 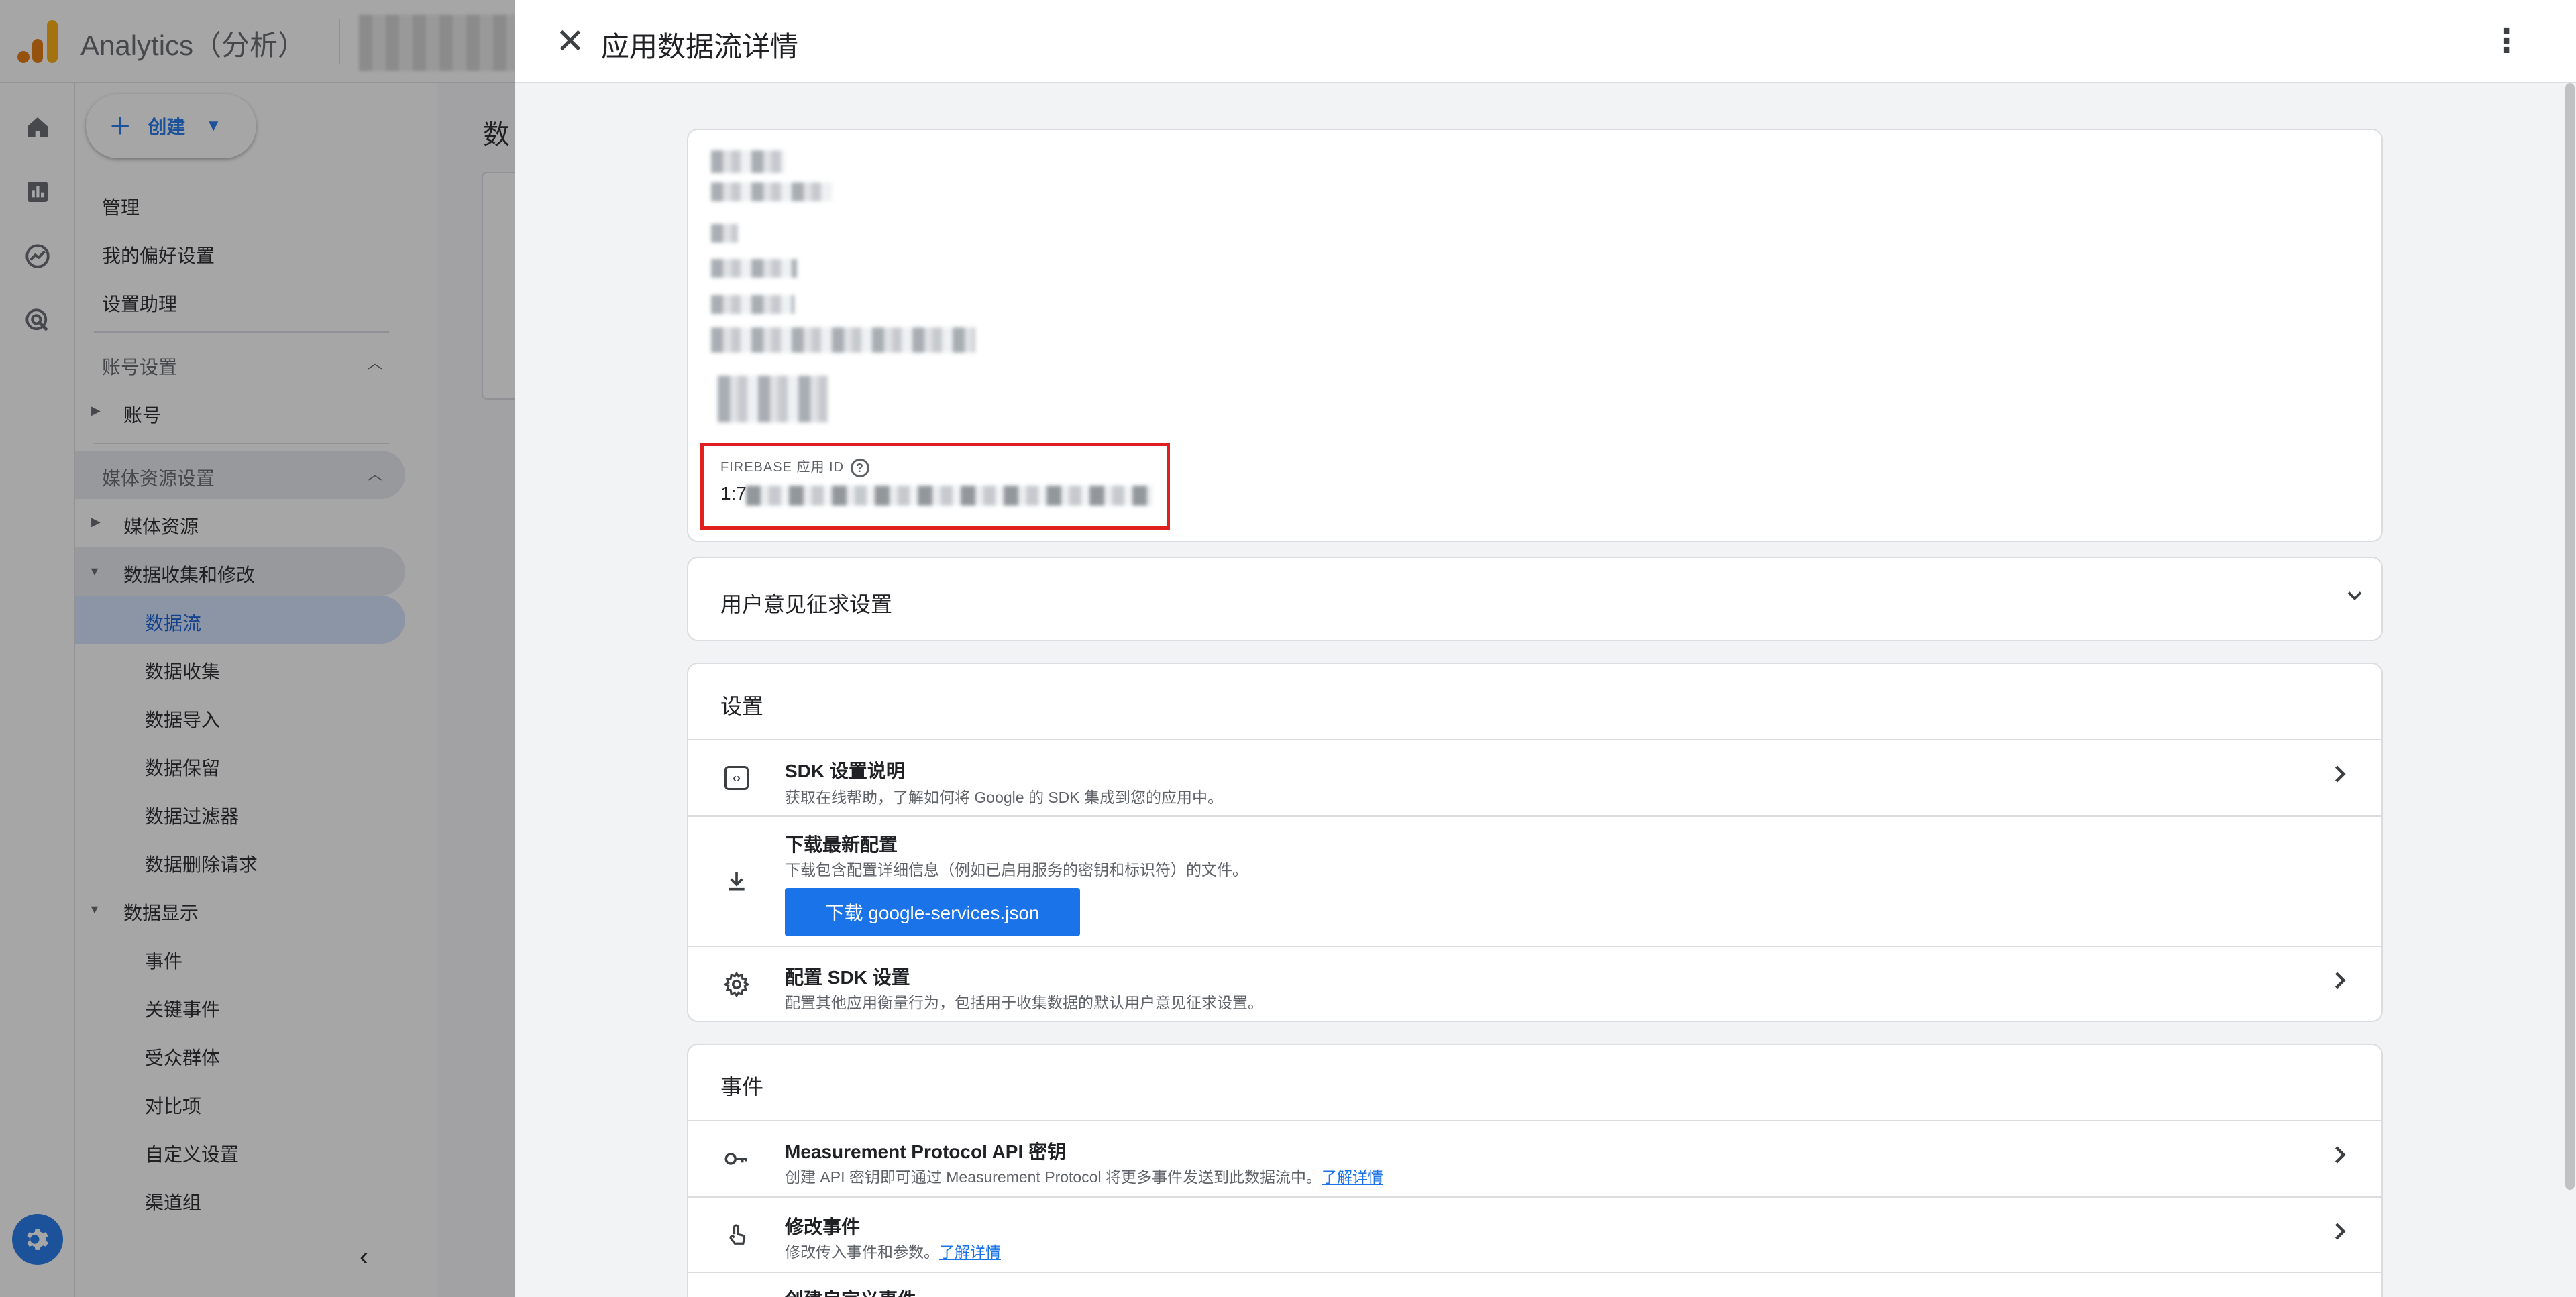 What do you see at coordinates (736, 778) in the screenshot?
I see `code-icon: ‹›` at bounding box center [736, 778].